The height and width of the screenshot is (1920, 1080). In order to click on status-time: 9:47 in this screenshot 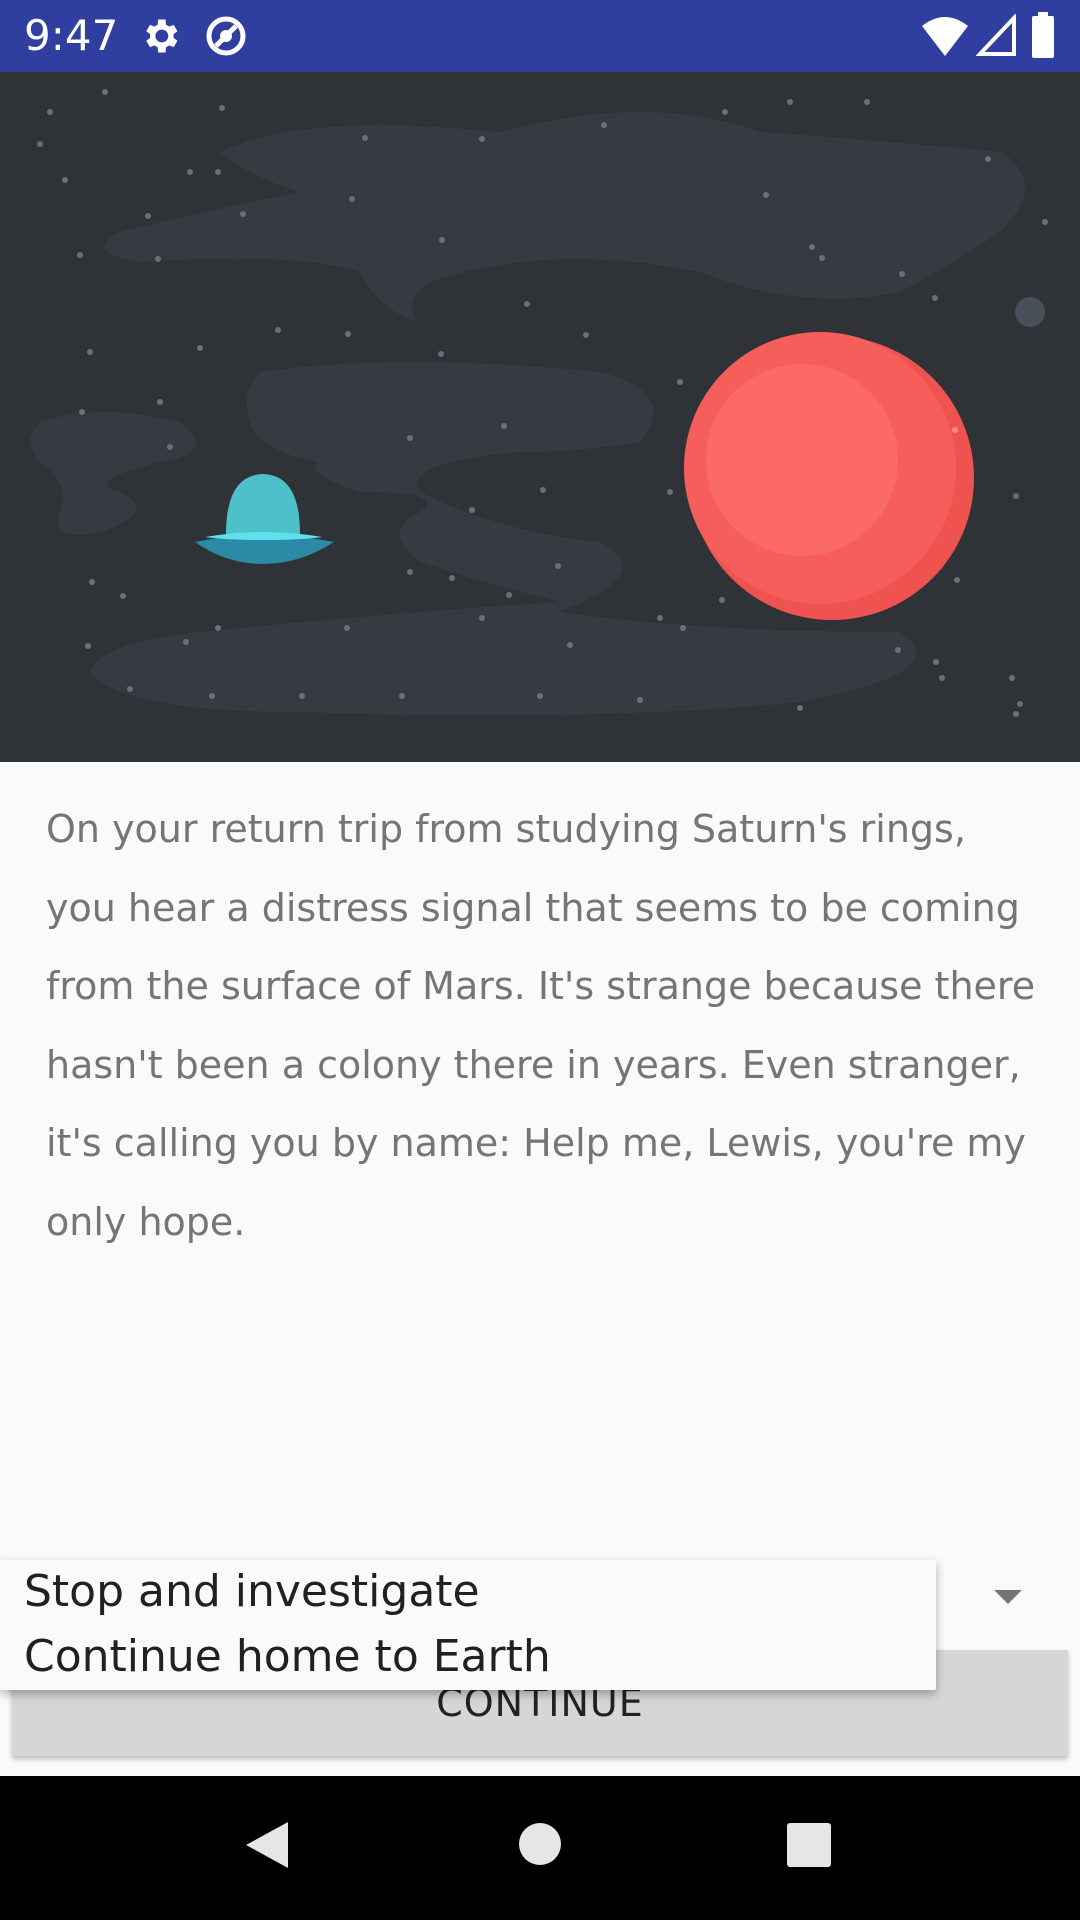, I will do `click(71, 35)`.